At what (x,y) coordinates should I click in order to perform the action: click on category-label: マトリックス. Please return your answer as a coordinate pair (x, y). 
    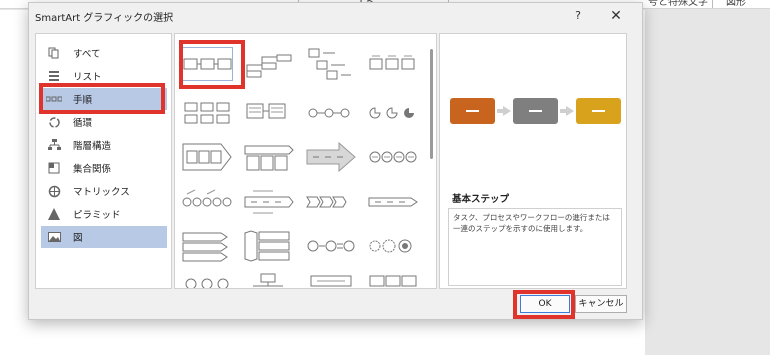
    Looking at the image, I should click on (101, 192).